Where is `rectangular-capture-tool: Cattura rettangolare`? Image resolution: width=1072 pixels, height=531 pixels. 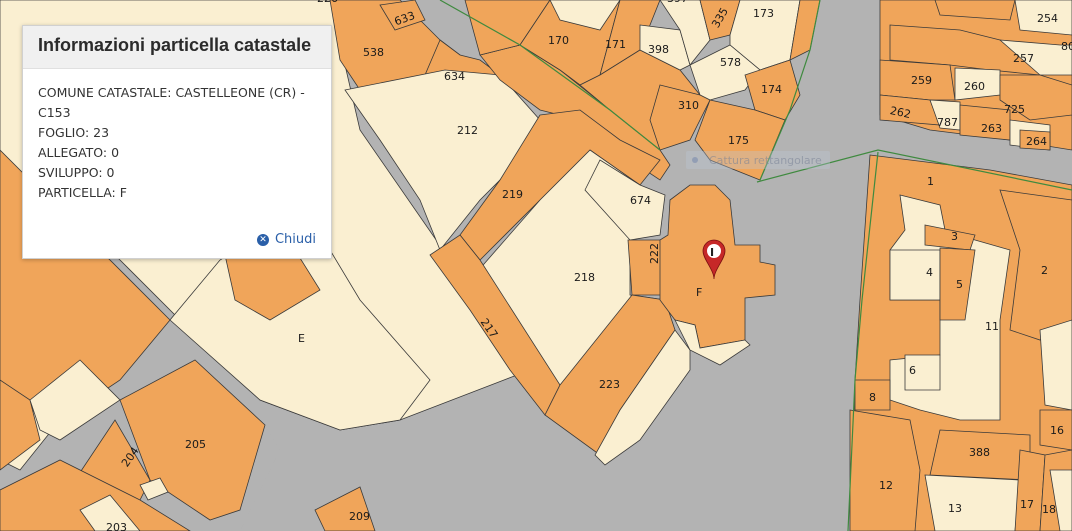 rectangular-capture-tool: Cattura rettangolare is located at coordinates (758, 160).